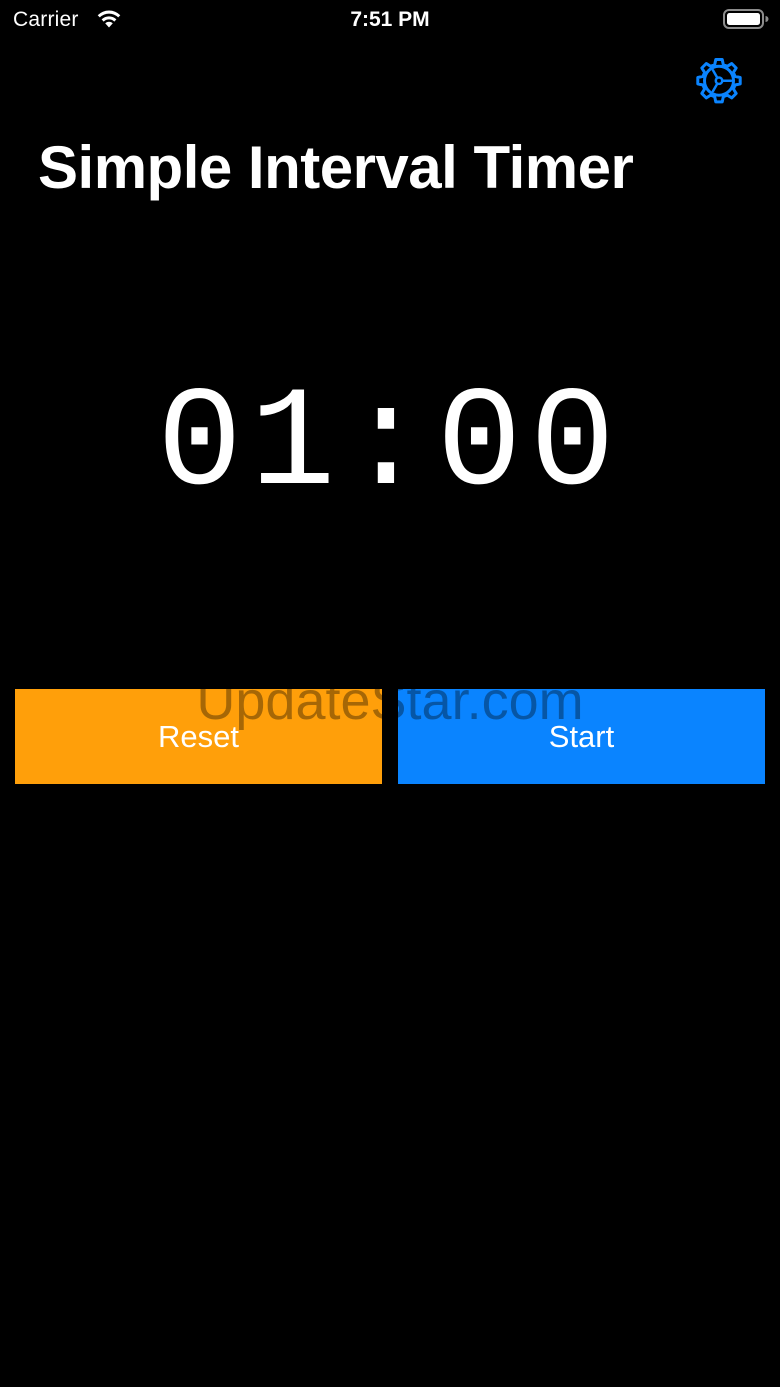  I want to click on start-button: Start, so click(581, 736).